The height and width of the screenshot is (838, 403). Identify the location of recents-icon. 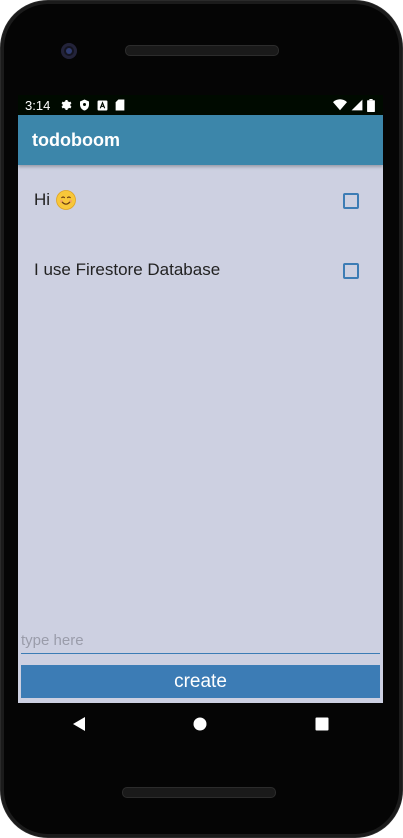
(322, 724).